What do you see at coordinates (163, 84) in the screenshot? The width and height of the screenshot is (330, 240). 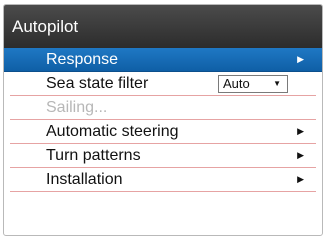 I see `menu-item-sea-state-filter: Sea state filter Auto ▼` at bounding box center [163, 84].